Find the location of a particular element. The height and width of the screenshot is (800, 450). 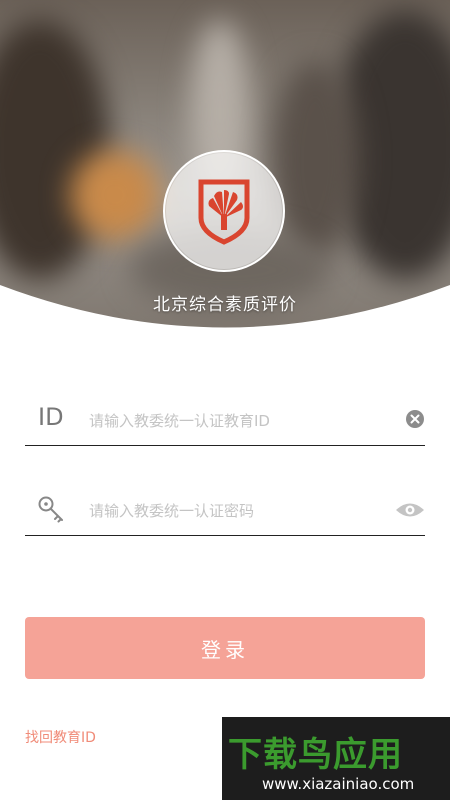

education-id-field: ID is located at coordinates (225, 420).